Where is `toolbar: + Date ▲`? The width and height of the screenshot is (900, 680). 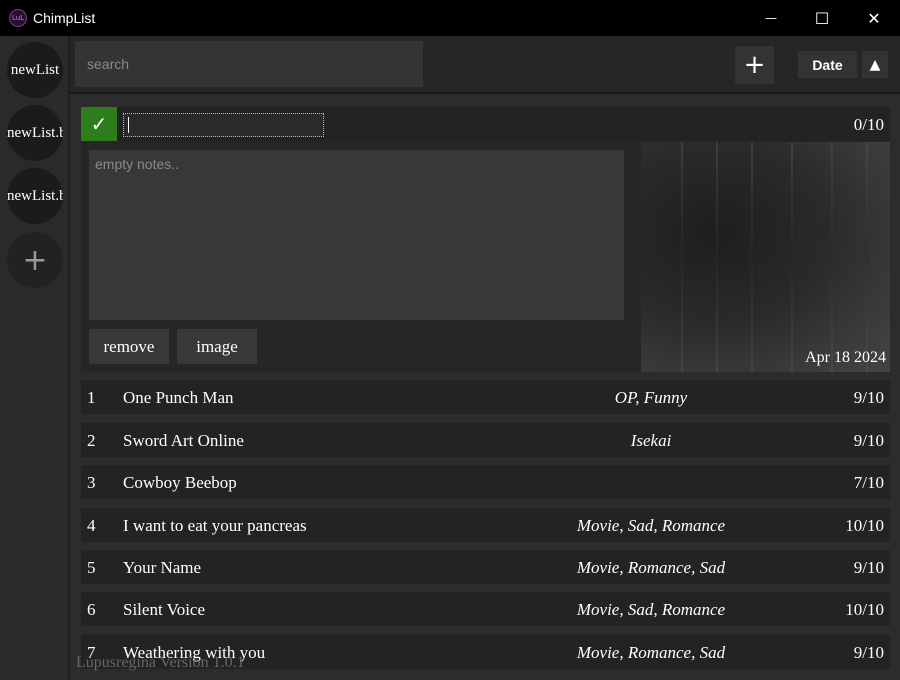
toolbar: + Date ▲ is located at coordinates (485, 65).